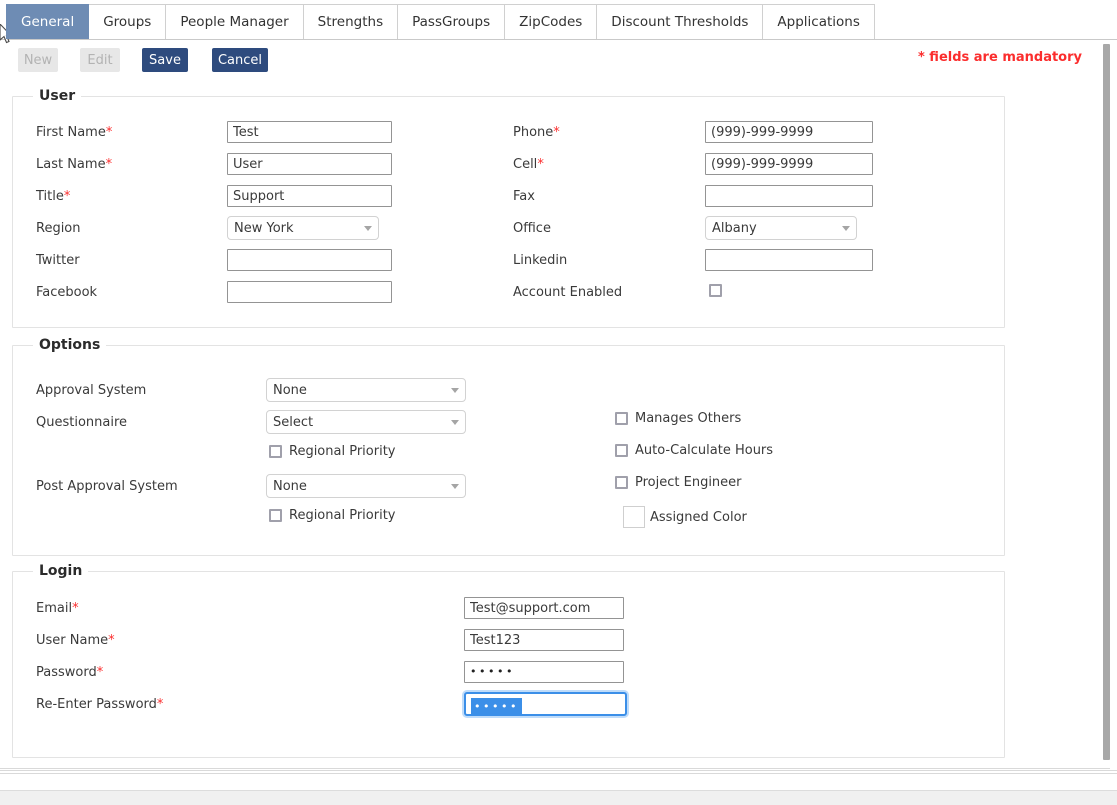 The image size is (1117, 805). I want to click on auto-calculate-hours-label: Auto-Calculate Hours, so click(704, 450).